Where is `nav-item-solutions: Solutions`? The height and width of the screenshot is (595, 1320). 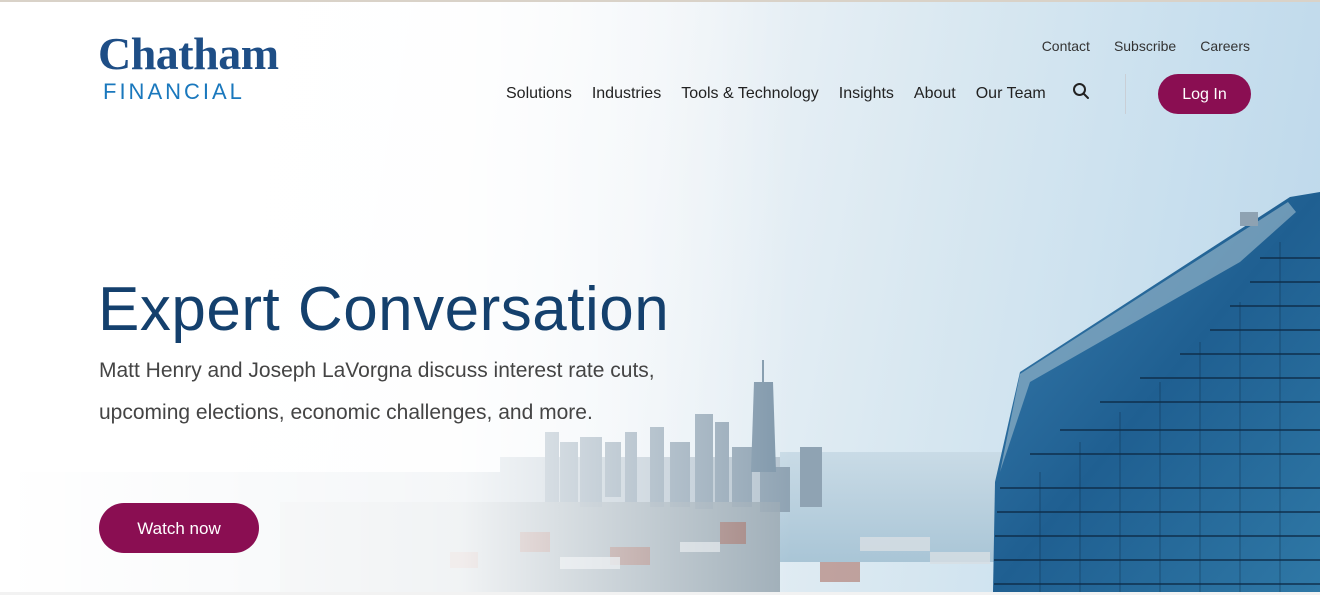 nav-item-solutions: Solutions is located at coordinates (539, 94).